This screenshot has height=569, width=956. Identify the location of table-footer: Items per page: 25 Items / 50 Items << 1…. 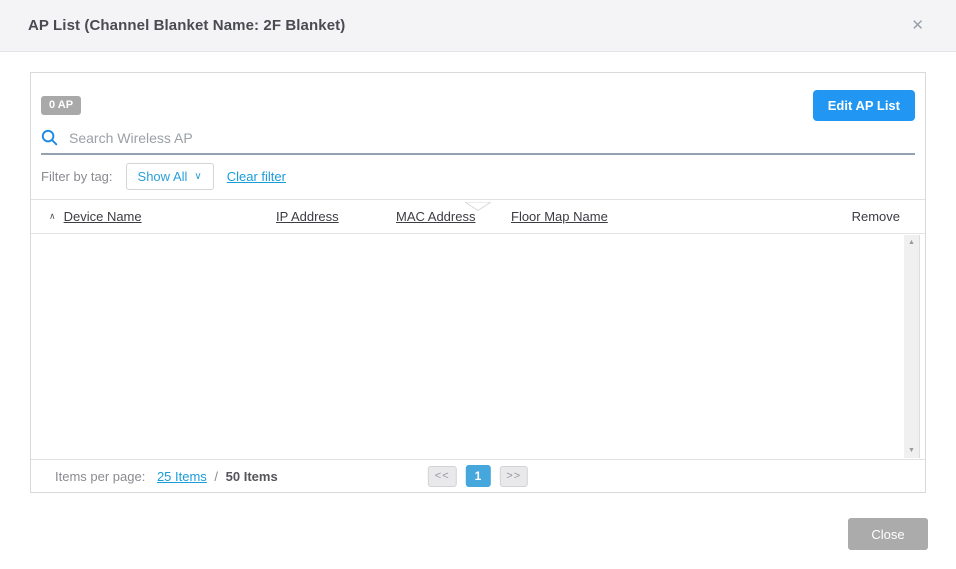
(478, 475).